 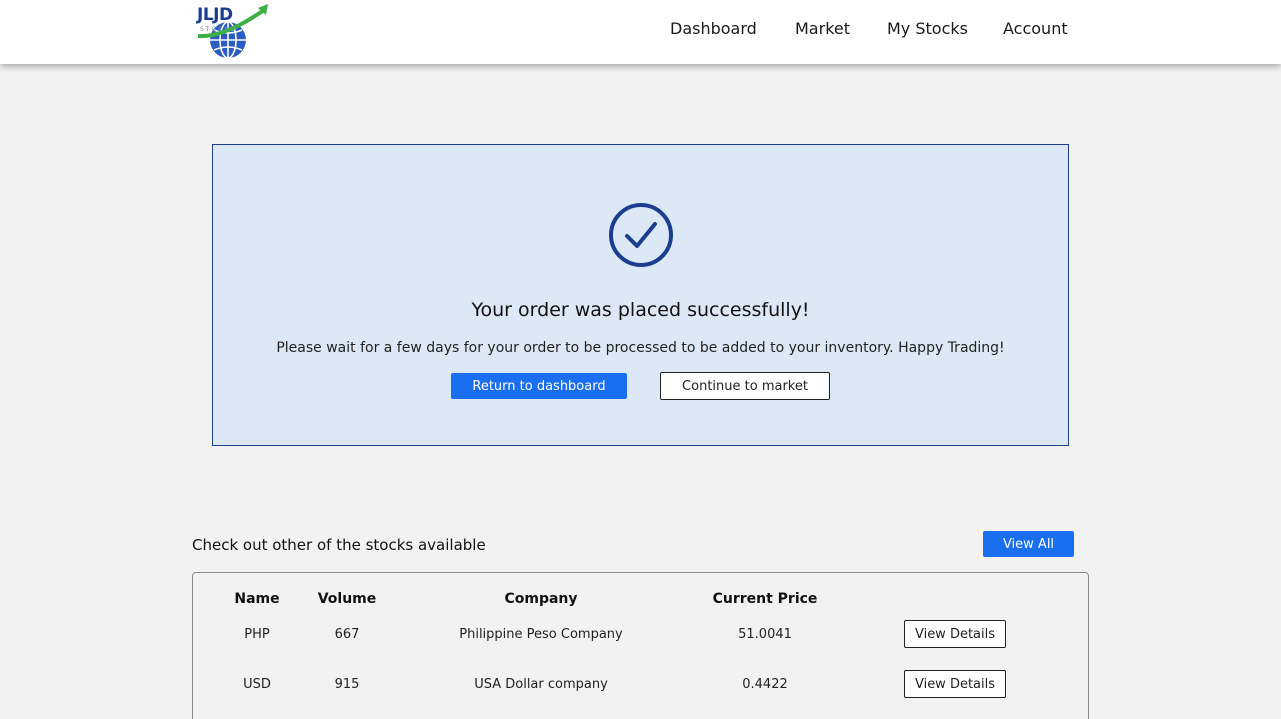 I want to click on stock-volume: 915, so click(x=347, y=684).